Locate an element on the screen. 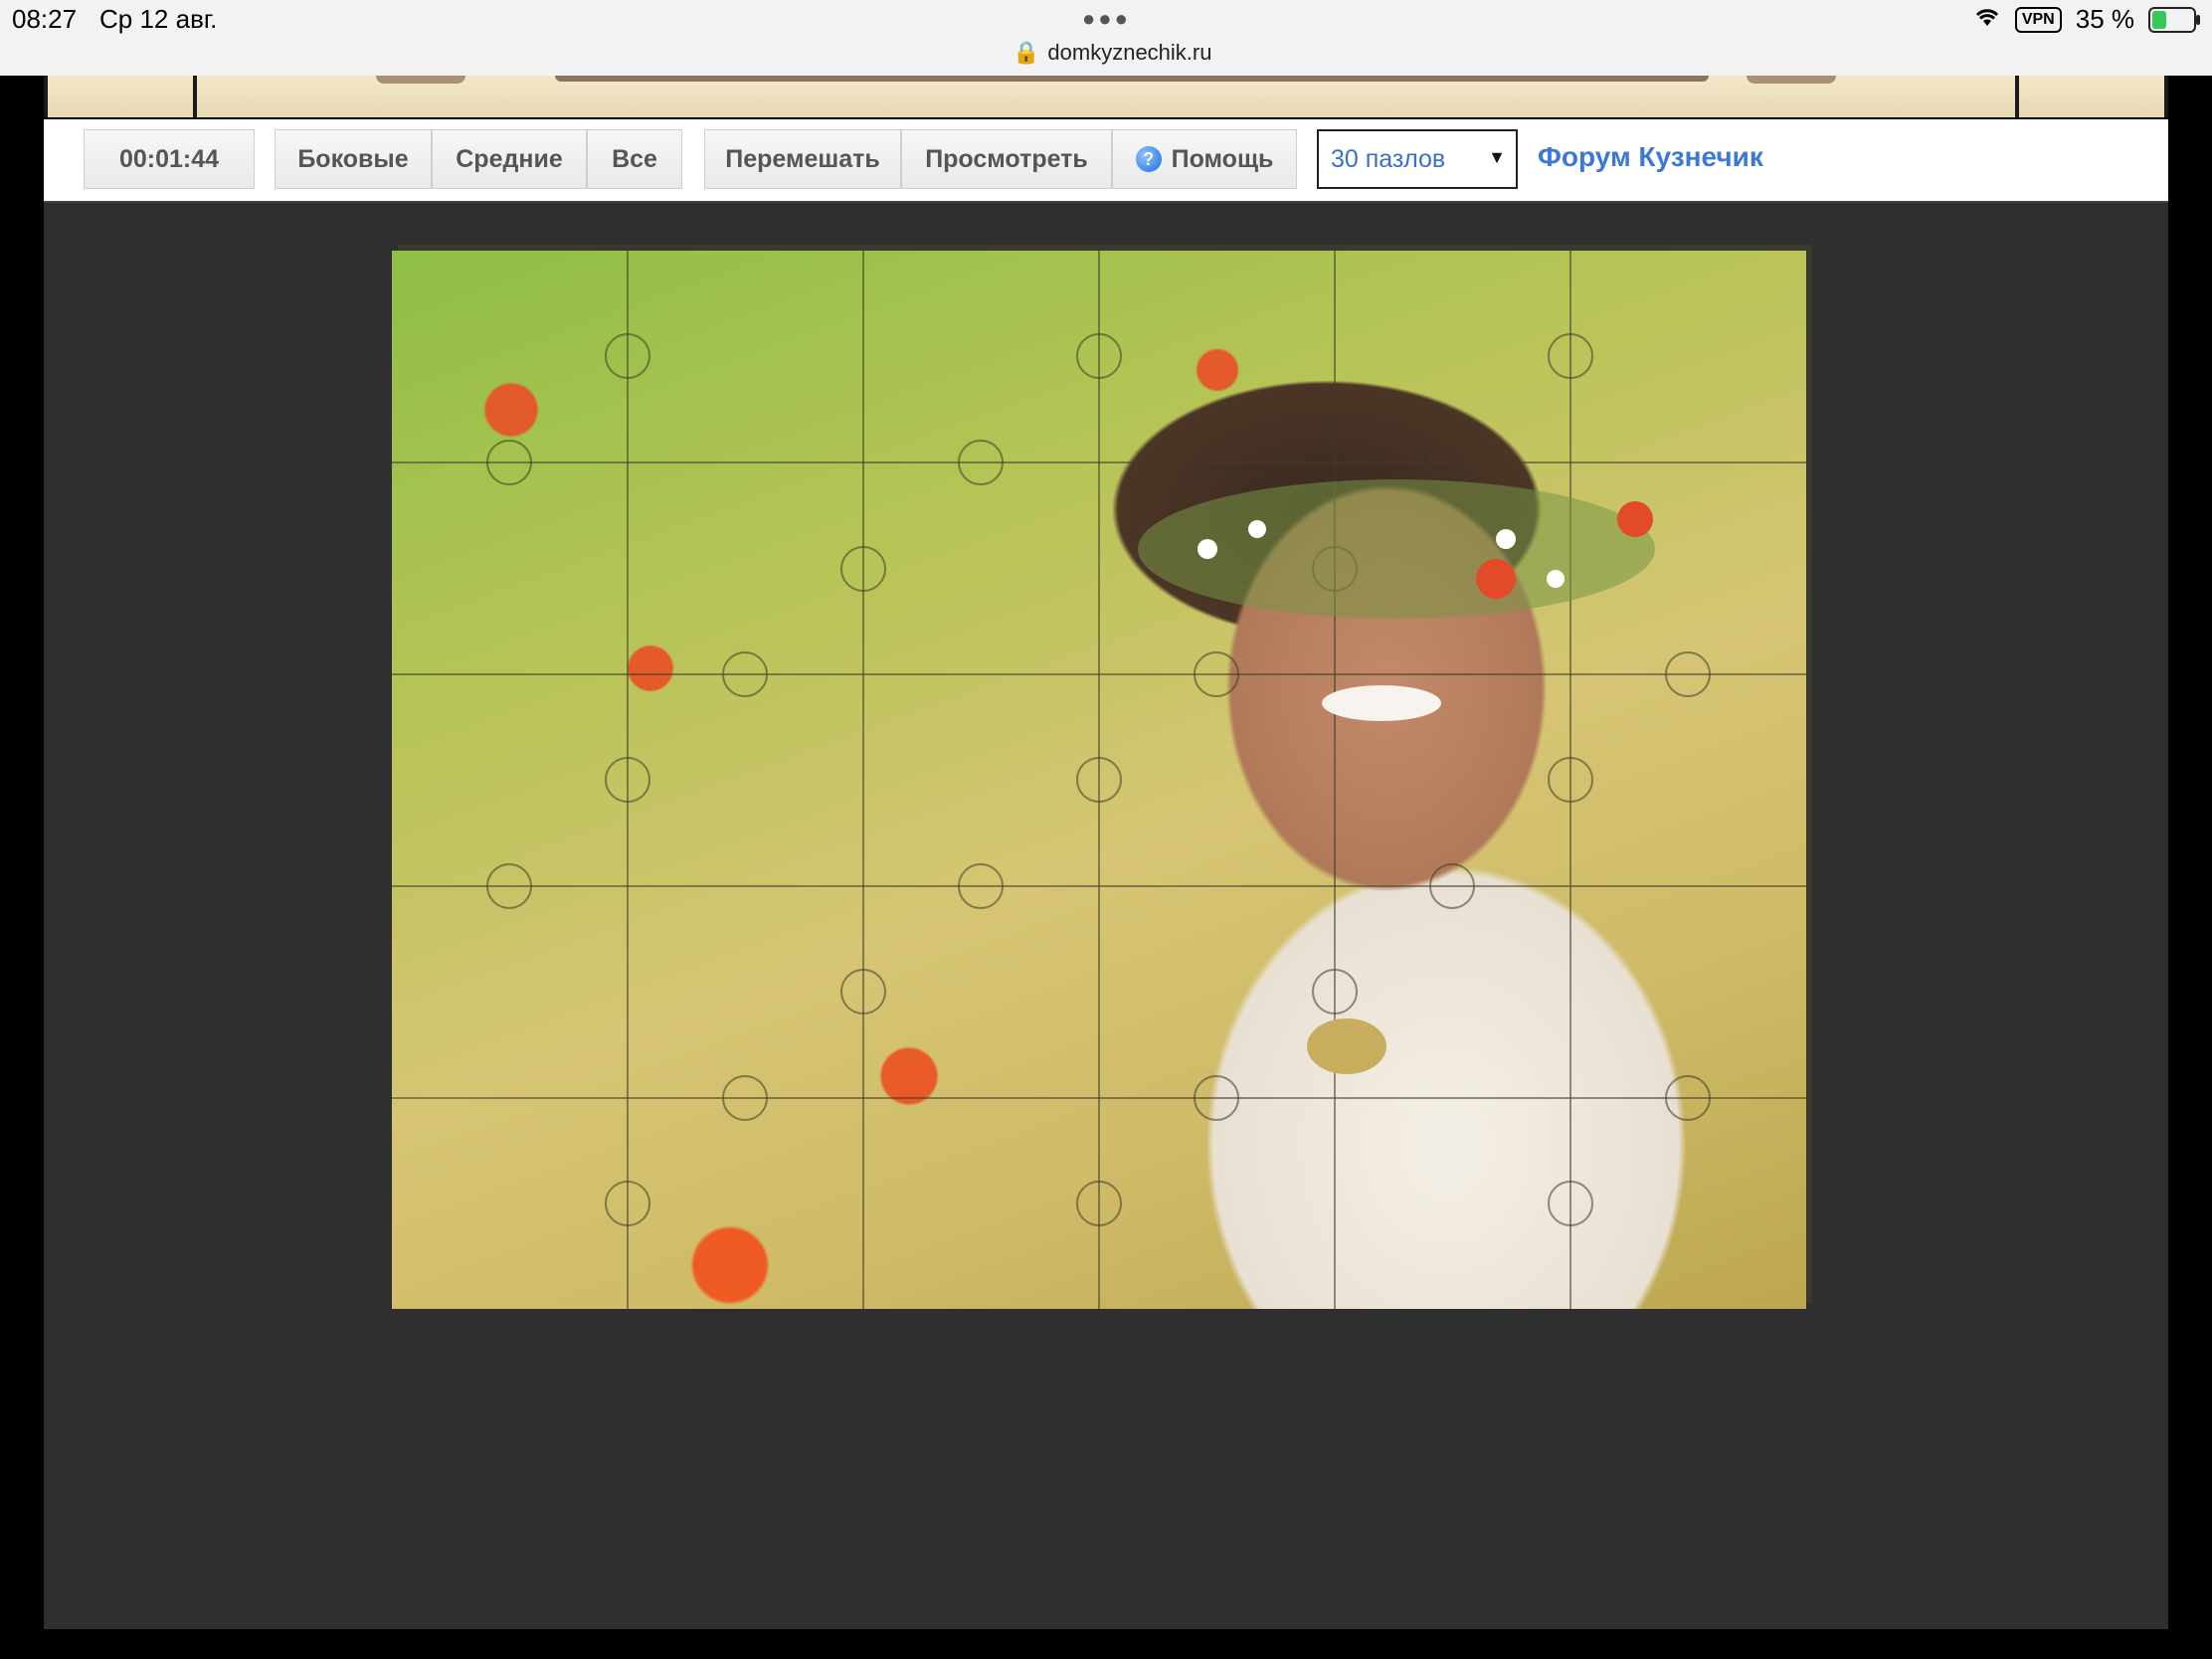 Image resolution: width=2212 pixels, height=1659 pixels. shuffle-button: Перемешать is located at coordinates (802, 159).